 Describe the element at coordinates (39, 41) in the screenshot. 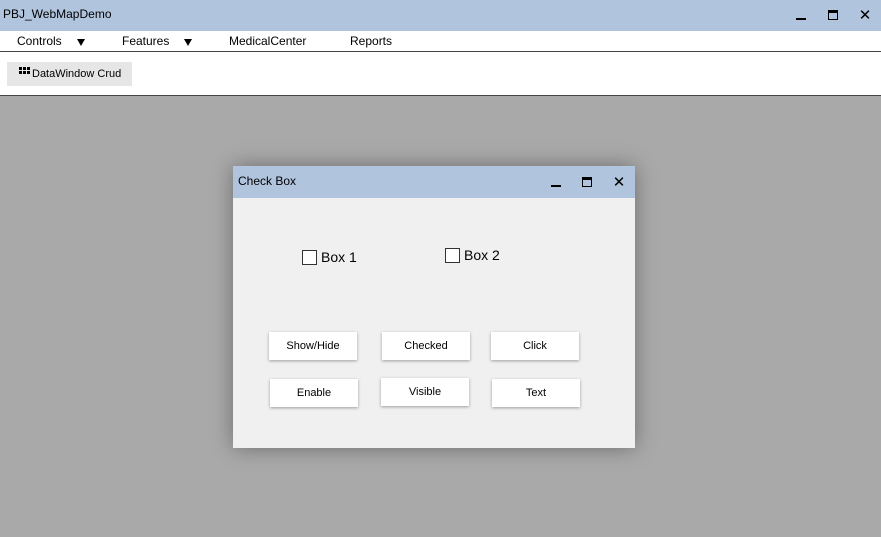

I see `menu-item-label: Controls` at that location.